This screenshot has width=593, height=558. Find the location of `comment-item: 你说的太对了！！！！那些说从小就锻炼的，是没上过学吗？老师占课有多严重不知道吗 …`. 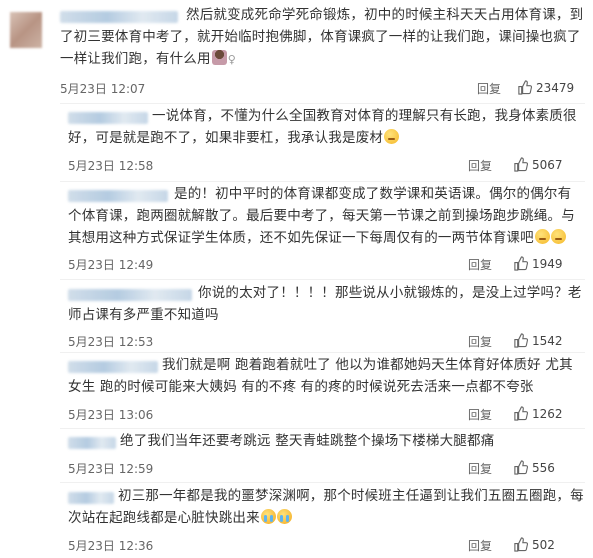

comment-item: 你说的太对了！！！！那些说从小就锻炼的，是没上过学吗？老师占课有多严重不知道吗 … is located at coordinates (296, 316).